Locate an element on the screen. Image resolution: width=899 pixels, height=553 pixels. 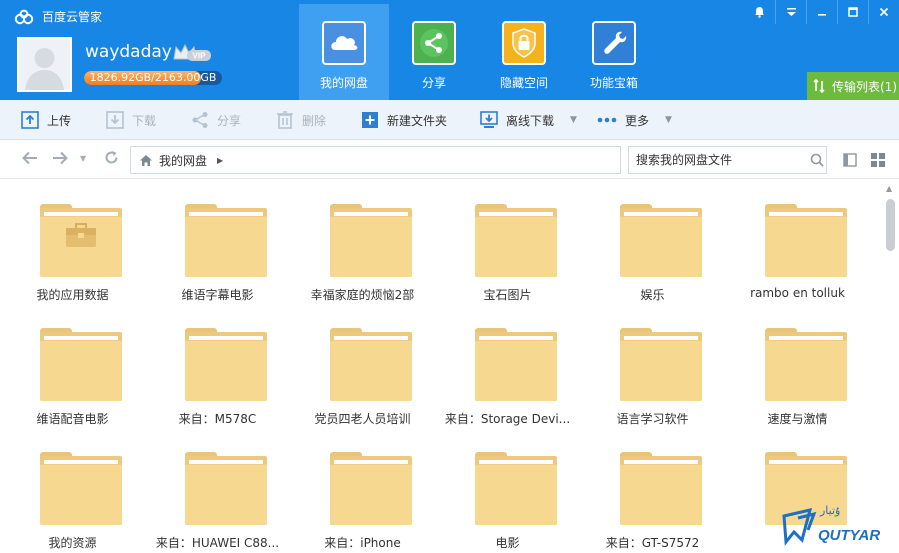
share-small-icon is located at coordinates (200, 120).